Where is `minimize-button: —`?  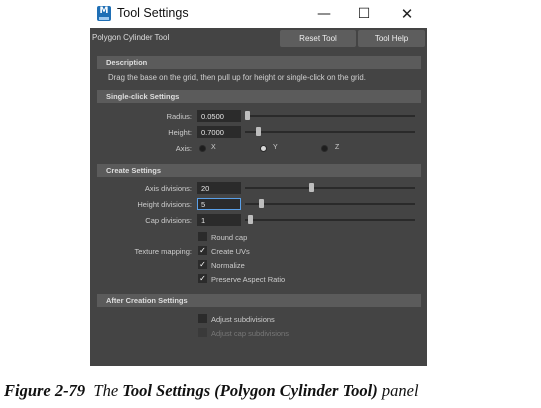
minimize-button: — is located at coordinates (324, 14).